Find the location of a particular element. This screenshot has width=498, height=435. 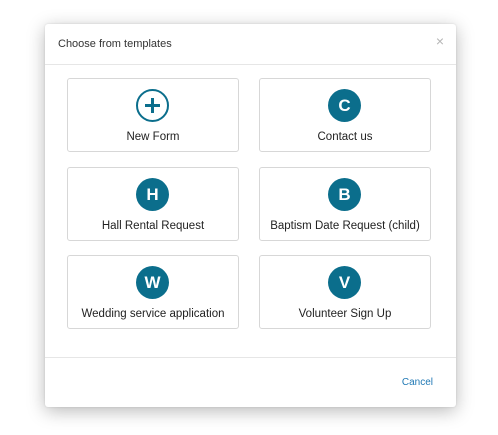

template-initial-badge: W is located at coordinates (152, 282).